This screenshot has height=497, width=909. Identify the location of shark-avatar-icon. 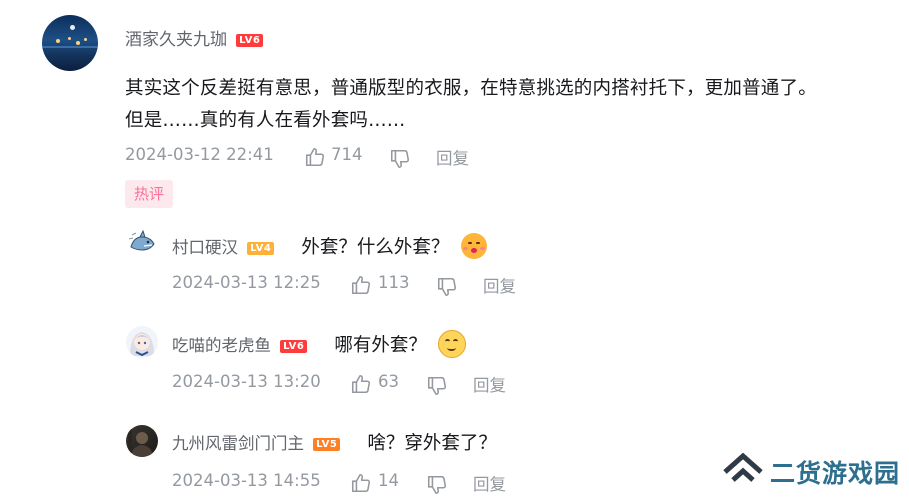
(141, 240).